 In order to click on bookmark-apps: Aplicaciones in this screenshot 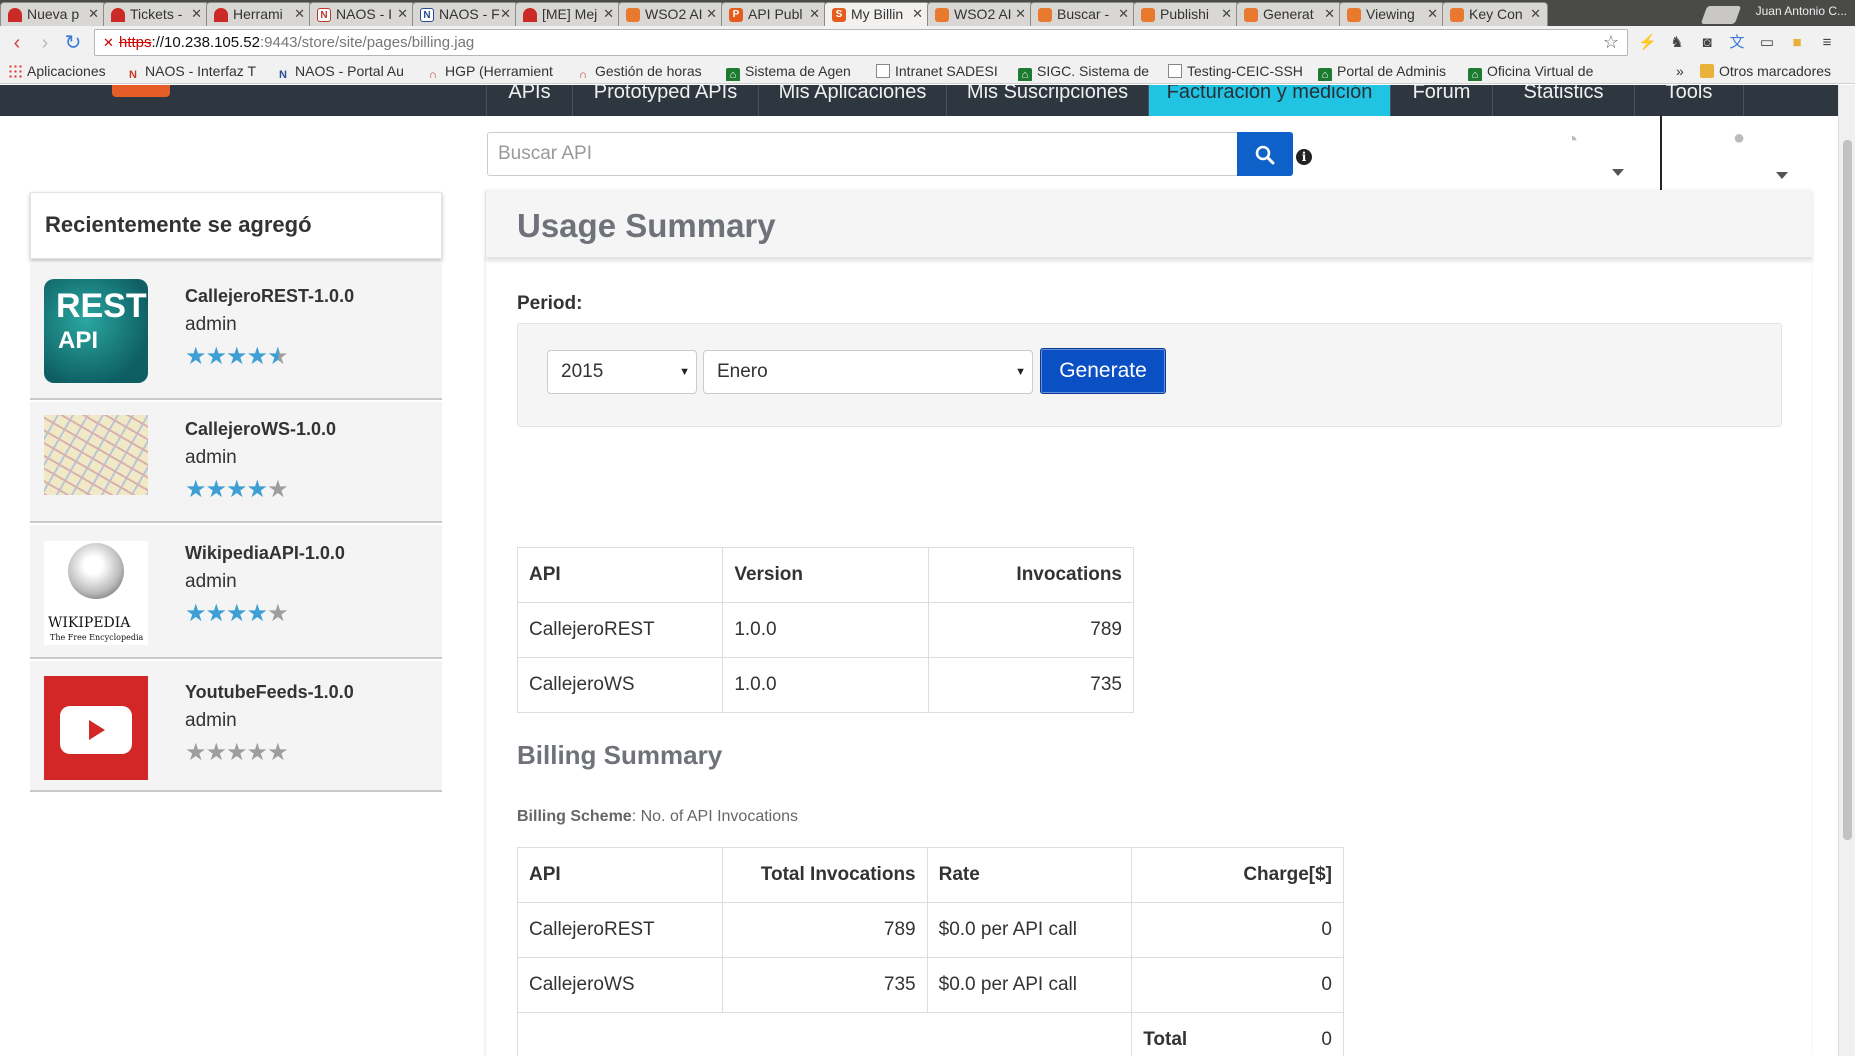, I will do `click(63, 72)`.